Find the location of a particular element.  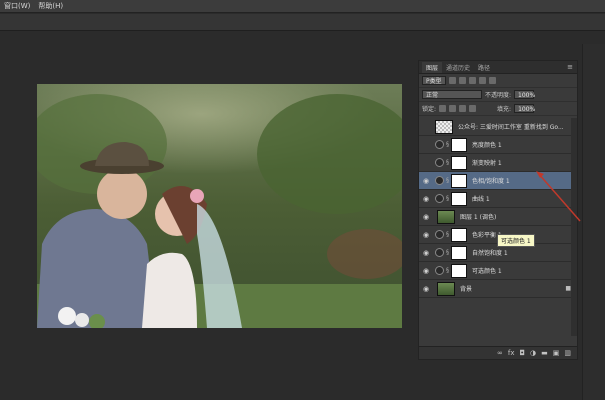

layers-scrollbar is located at coordinates (574, 227).